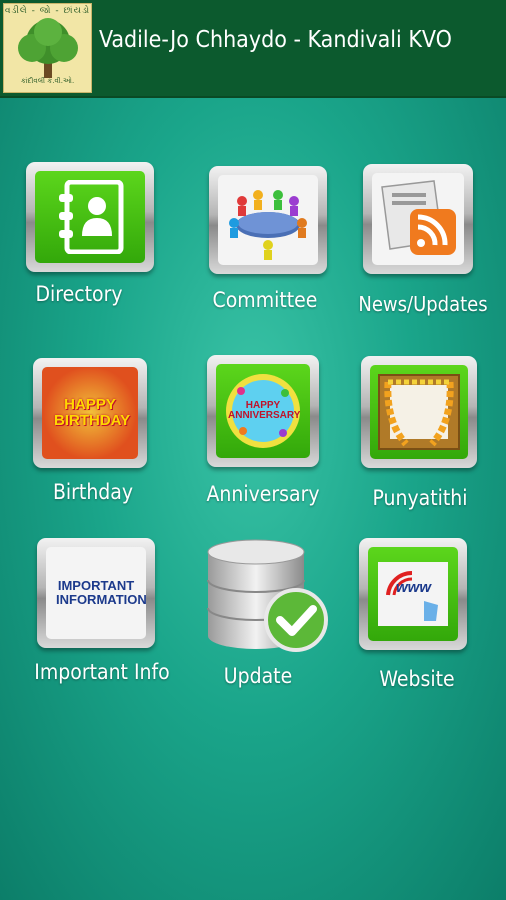 The image size is (506, 900). Describe the element at coordinates (101, 672) in the screenshot. I see `important-info-label: Important Info` at that location.